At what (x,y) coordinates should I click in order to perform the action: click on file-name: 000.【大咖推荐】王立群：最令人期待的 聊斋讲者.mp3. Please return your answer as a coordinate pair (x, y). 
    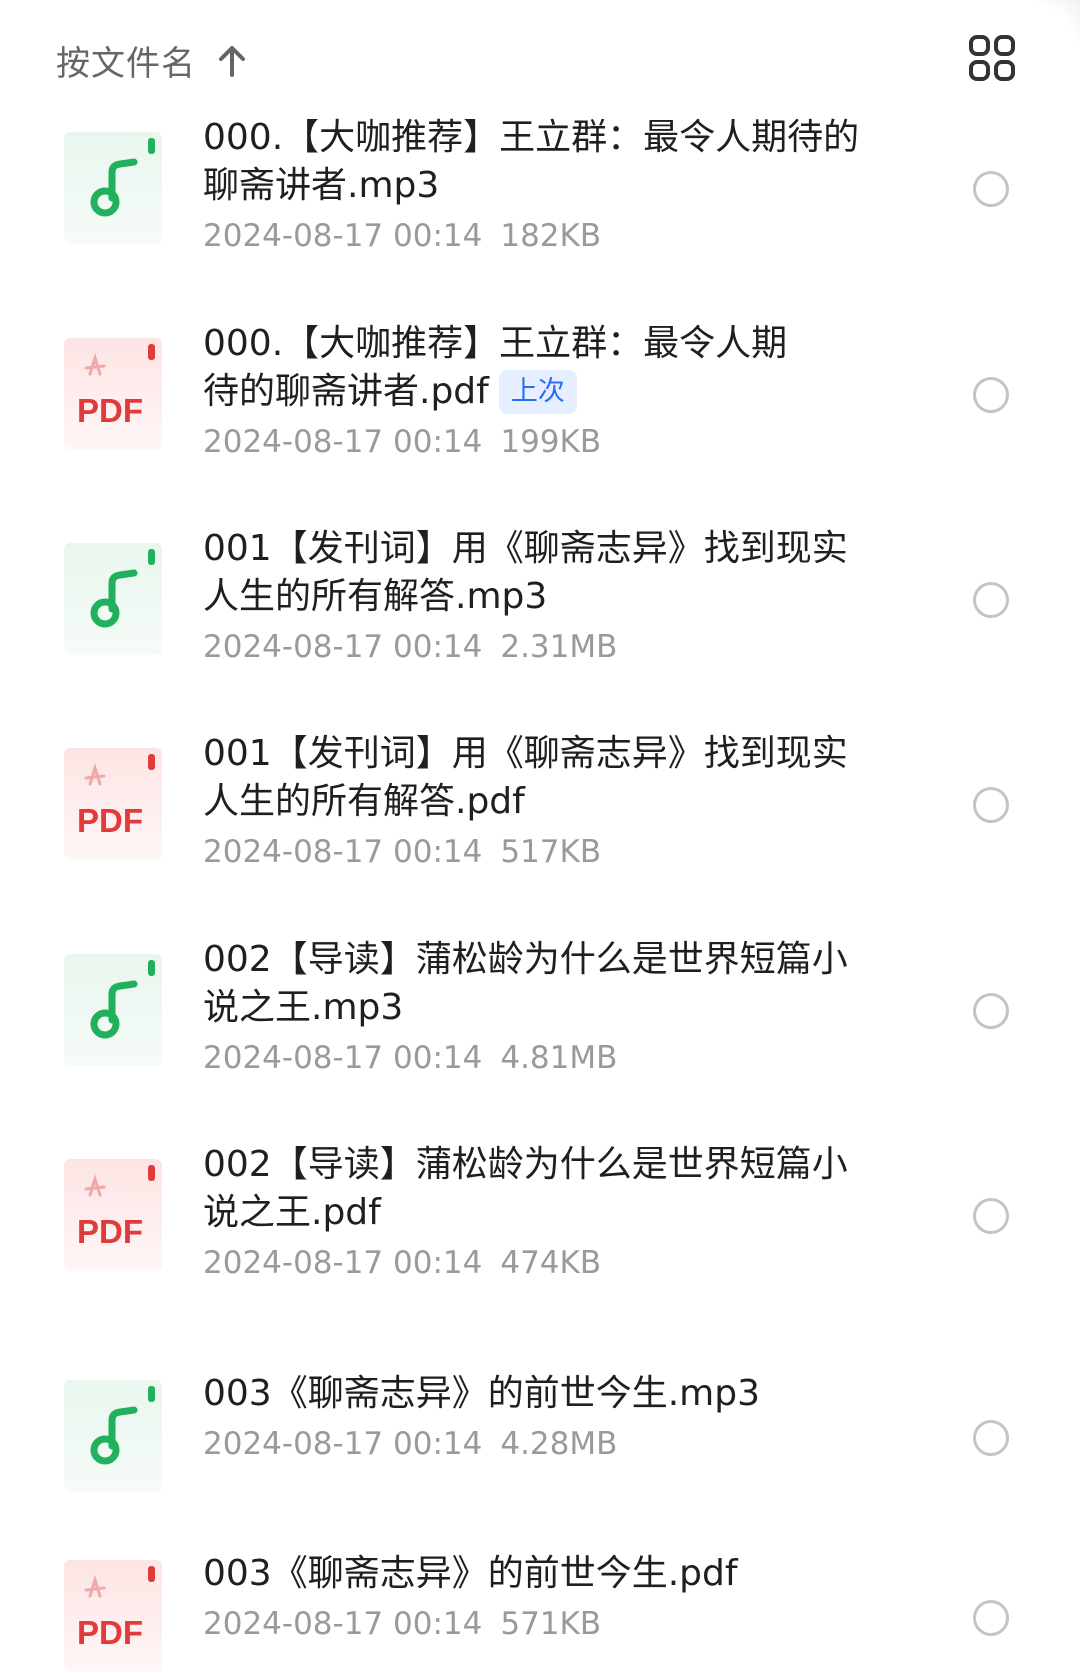
    Looking at the image, I should click on (553, 162).